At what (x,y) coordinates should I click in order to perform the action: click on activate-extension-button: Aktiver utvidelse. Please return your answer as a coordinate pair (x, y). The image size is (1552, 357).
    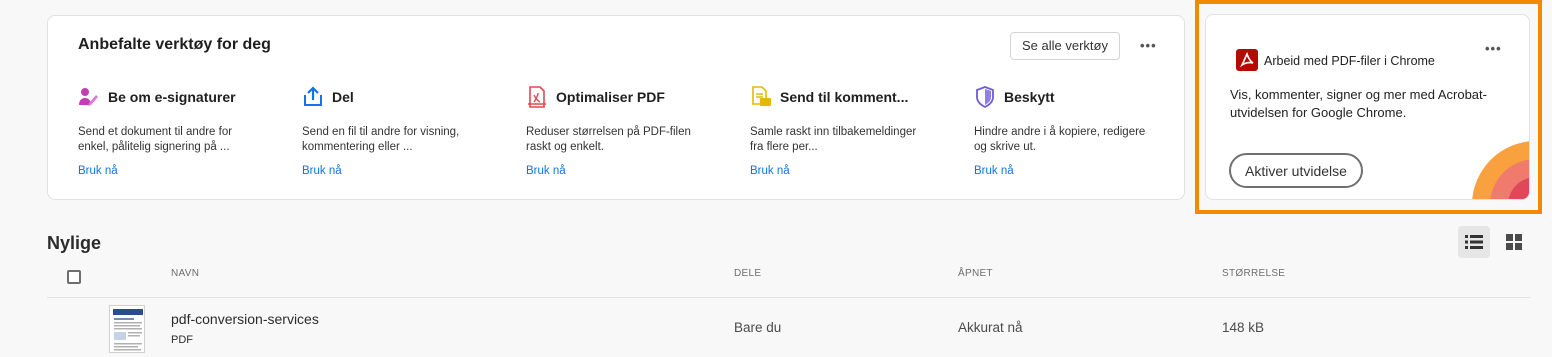
    Looking at the image, I should click on (1296, 170).